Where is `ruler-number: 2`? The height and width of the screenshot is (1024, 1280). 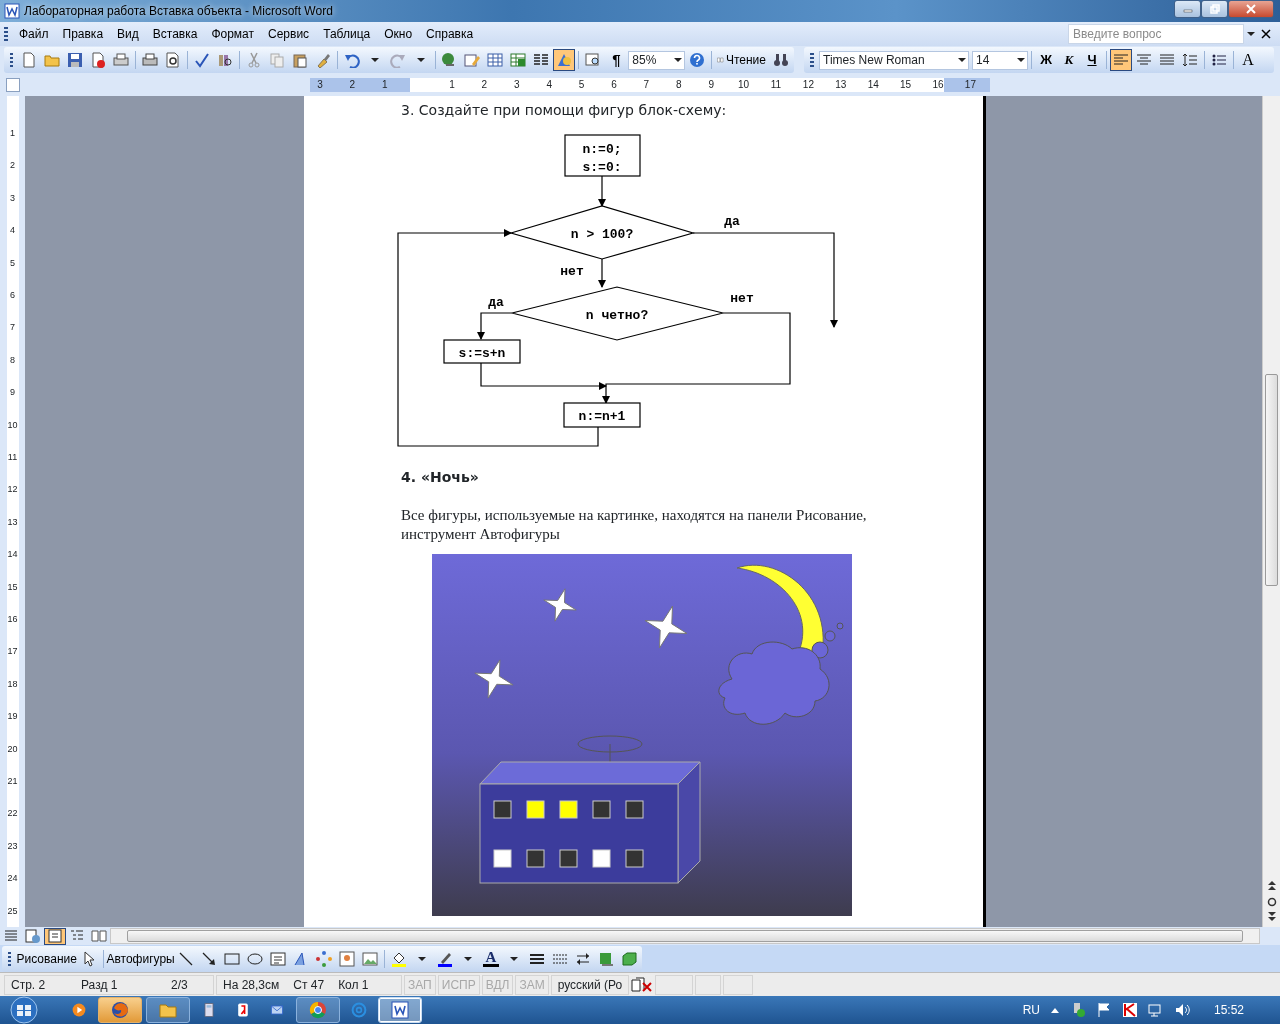
ruler-number: 2 is located at coordinates (352, 85).